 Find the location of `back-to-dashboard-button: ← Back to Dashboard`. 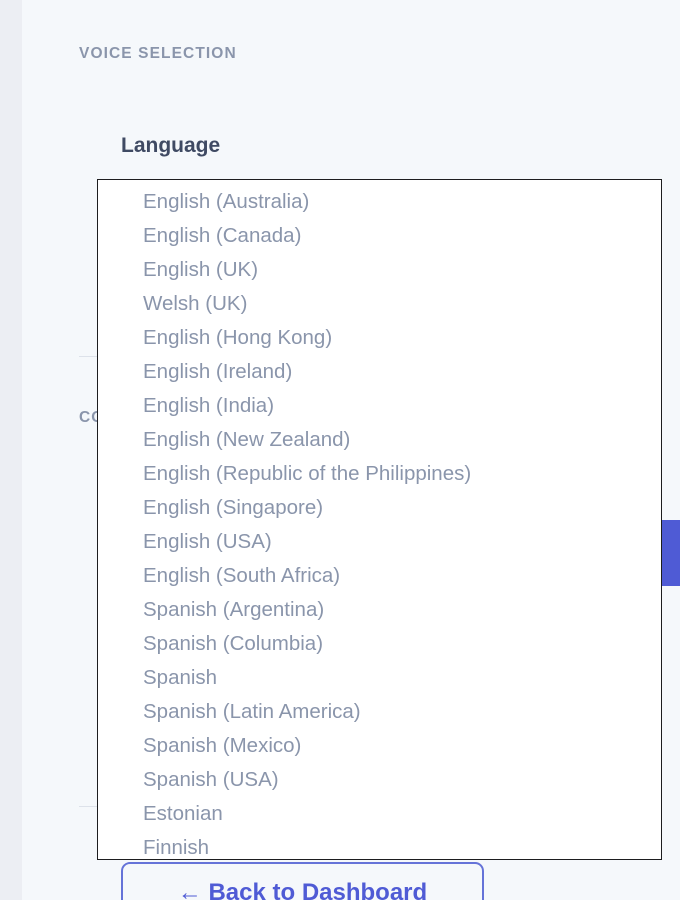

back-to-dashboard-button: ← Back to Dashboard is located at coordinates (302, 881).